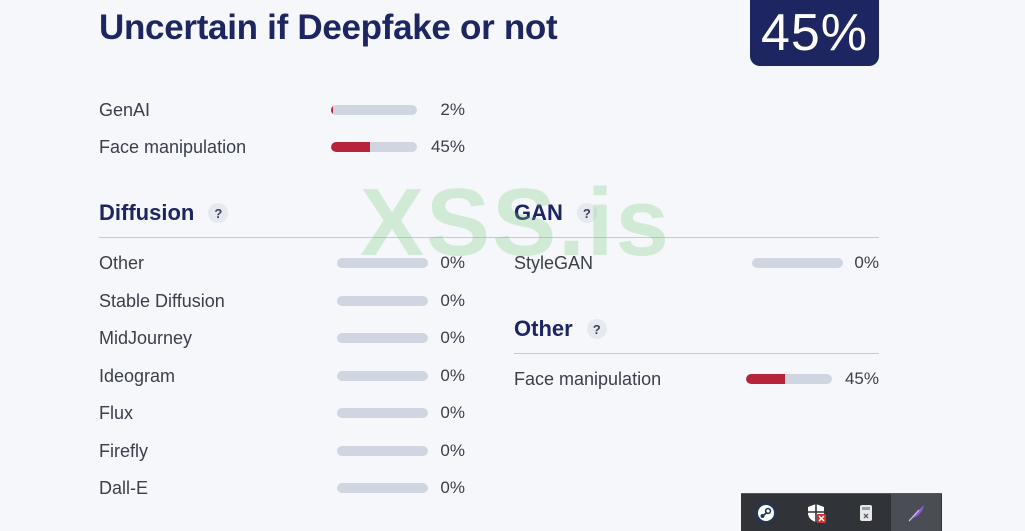 This screenshot has width=1025, height=531. What do you see at coordinates (282, 413) in the screenshot?
I see `diffusion-row-flux: Flux 0%` at bounding box center [282, 413].